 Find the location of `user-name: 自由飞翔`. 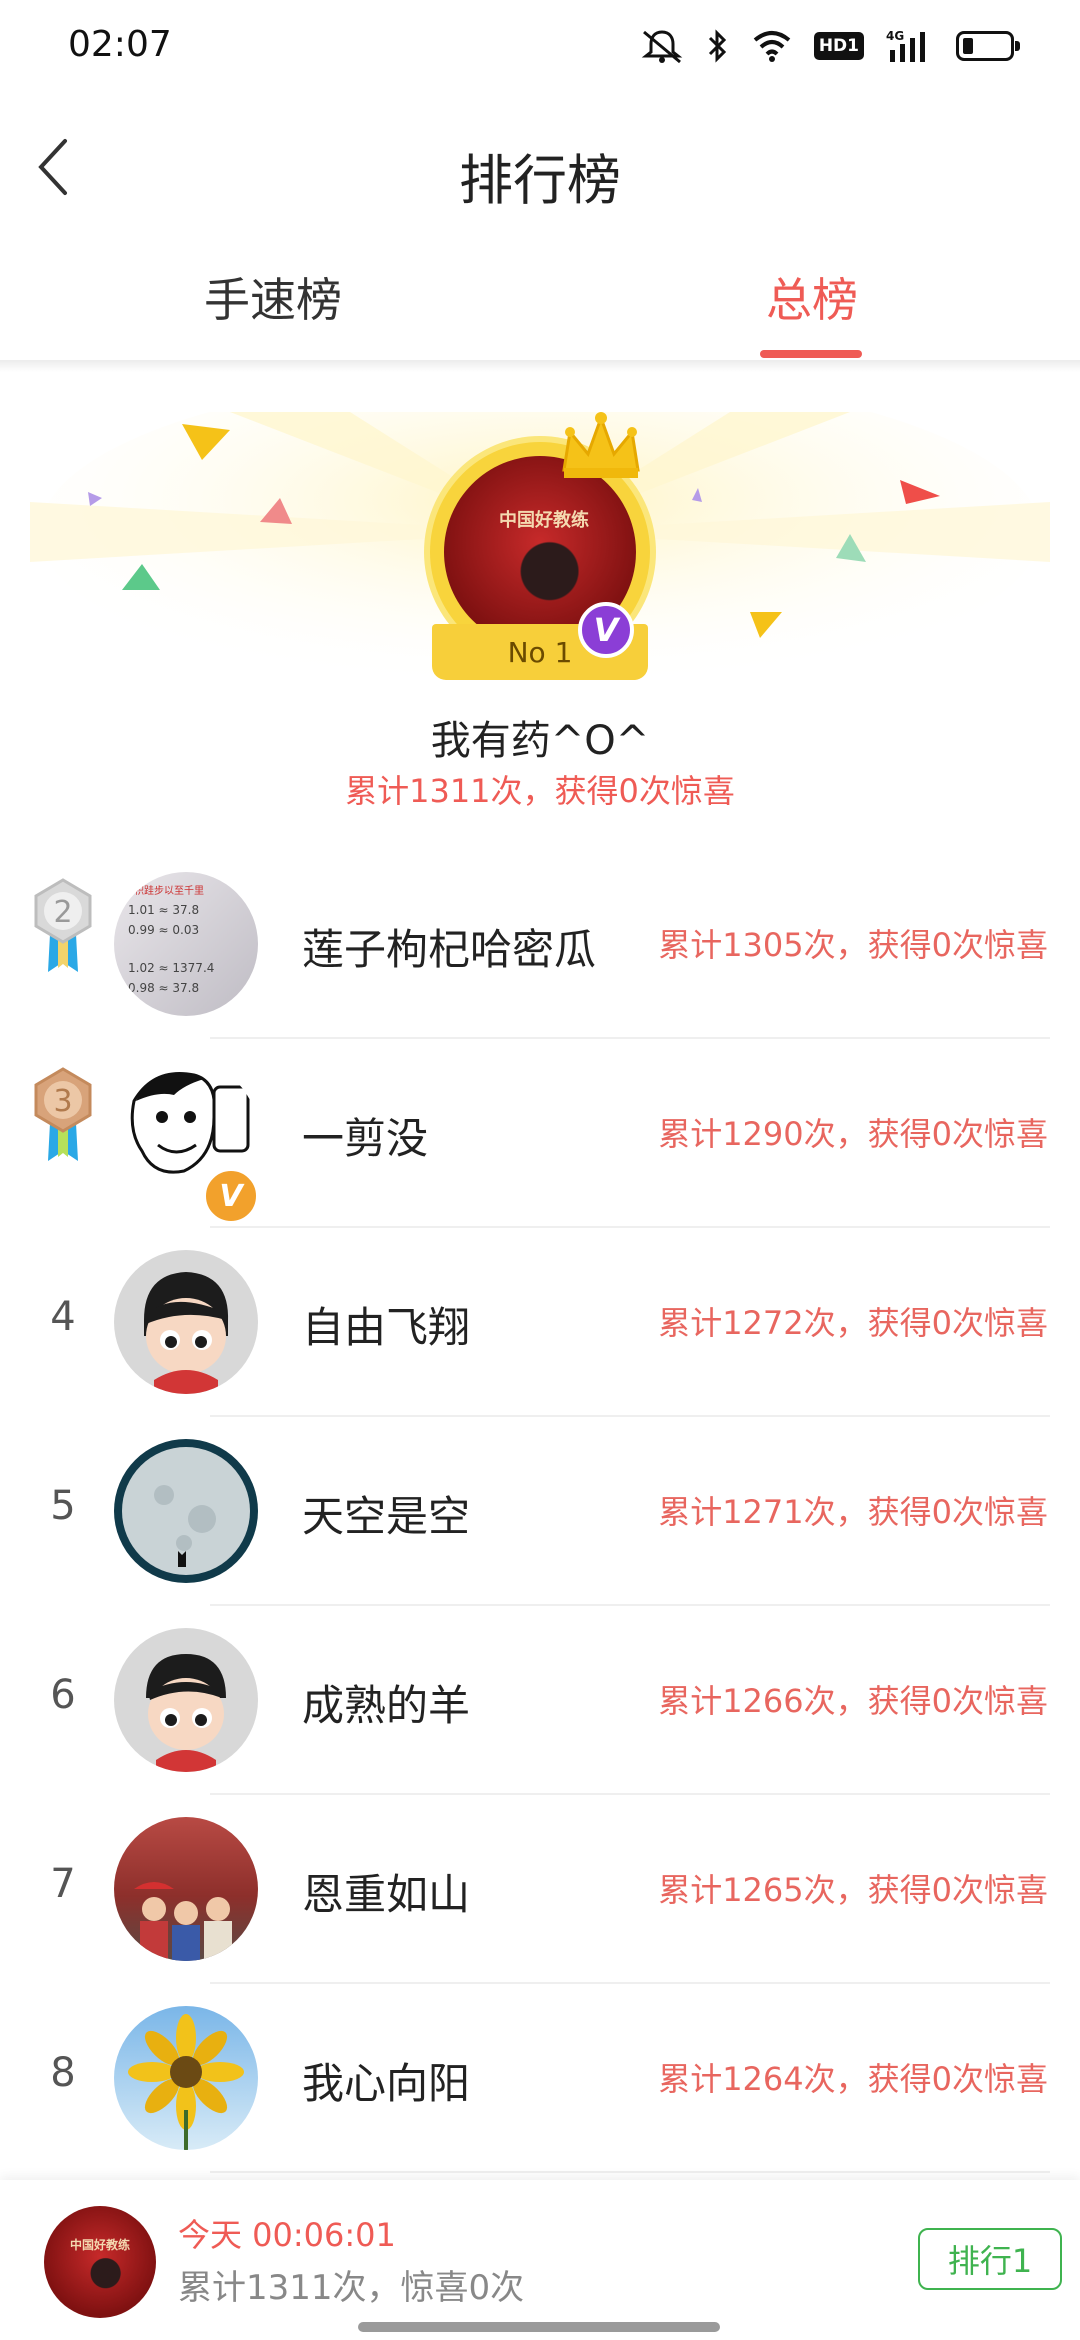

user-name: 自由飞翔 is located at coordinates (386, 1327).